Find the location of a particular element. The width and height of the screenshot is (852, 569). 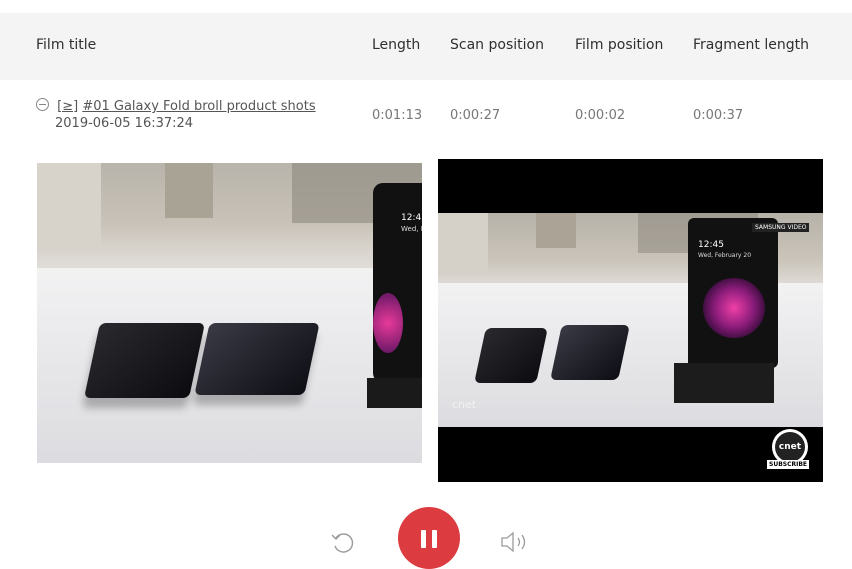

volume-icon is located at coordinates (517, 542).